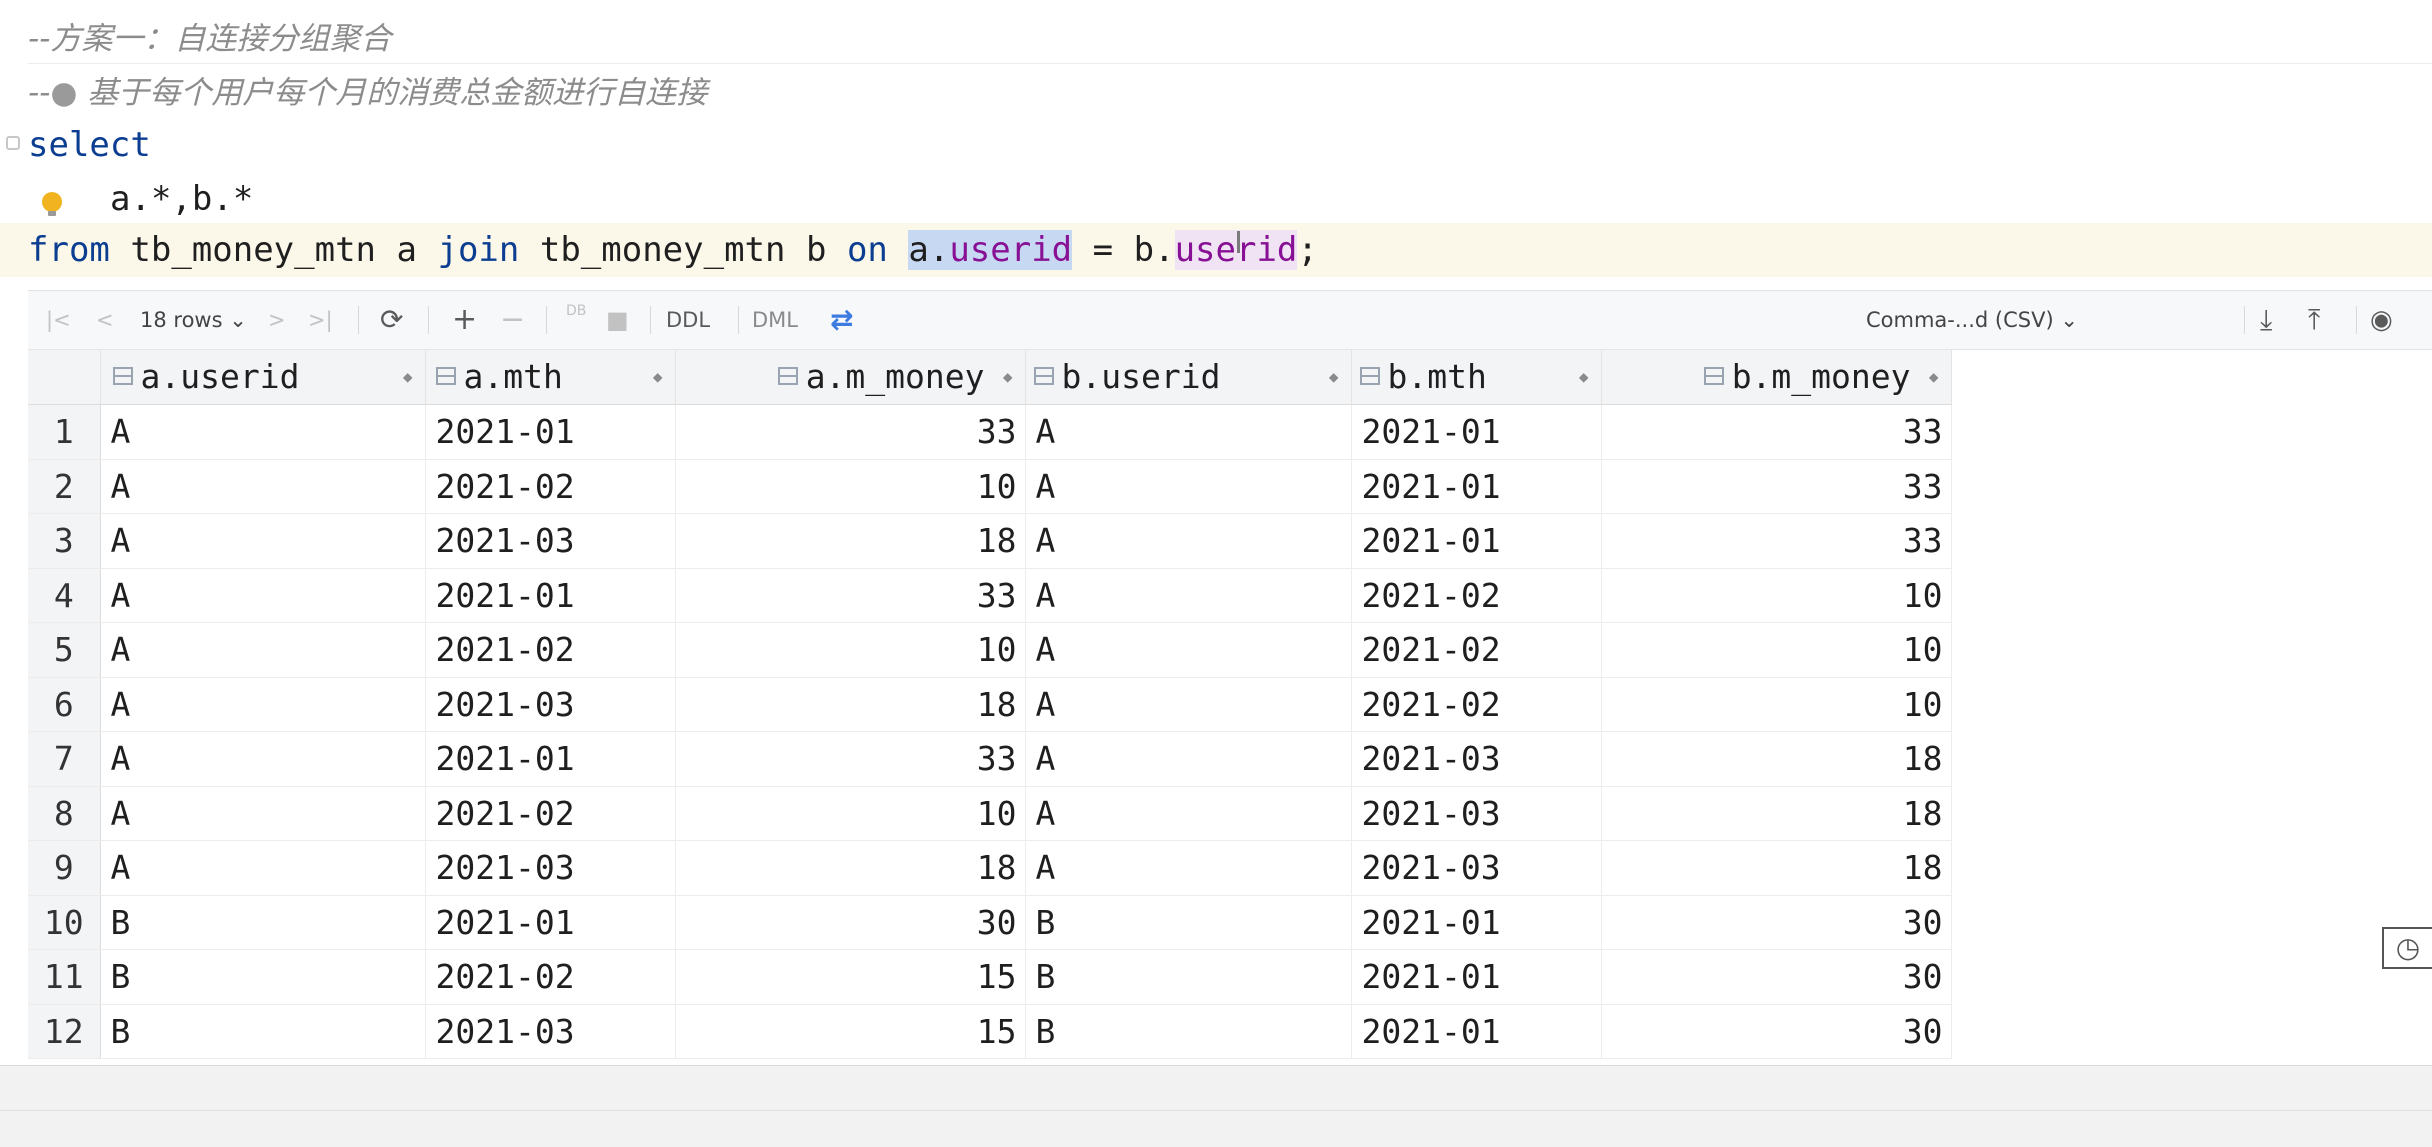 Image resolution: width=2432 pixels, height=1147 pixels. I want to click on table-row: 8 A 2021-02 10 A 2021-03 18, so click(990, 813).